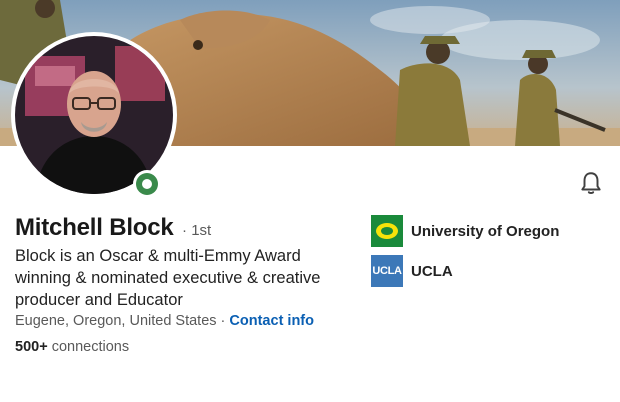 The height and width of the screenshot is (402, 620). Describe the element at coordinates (271, 321) in the screenshot. I see `contact-info-link: Contact info` at that location.